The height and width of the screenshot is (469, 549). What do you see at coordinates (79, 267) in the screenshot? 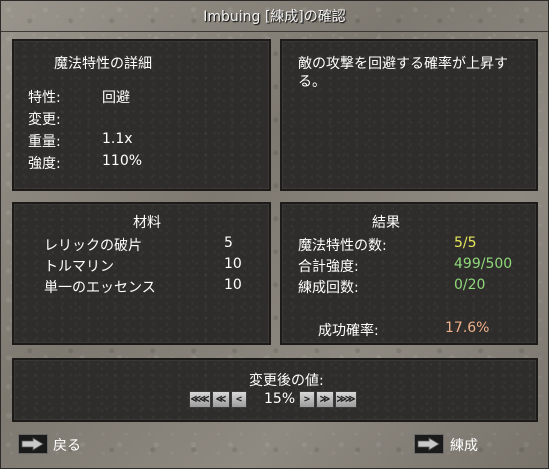
I see `material-name: トルマリン` at bounding box center [79, 267].